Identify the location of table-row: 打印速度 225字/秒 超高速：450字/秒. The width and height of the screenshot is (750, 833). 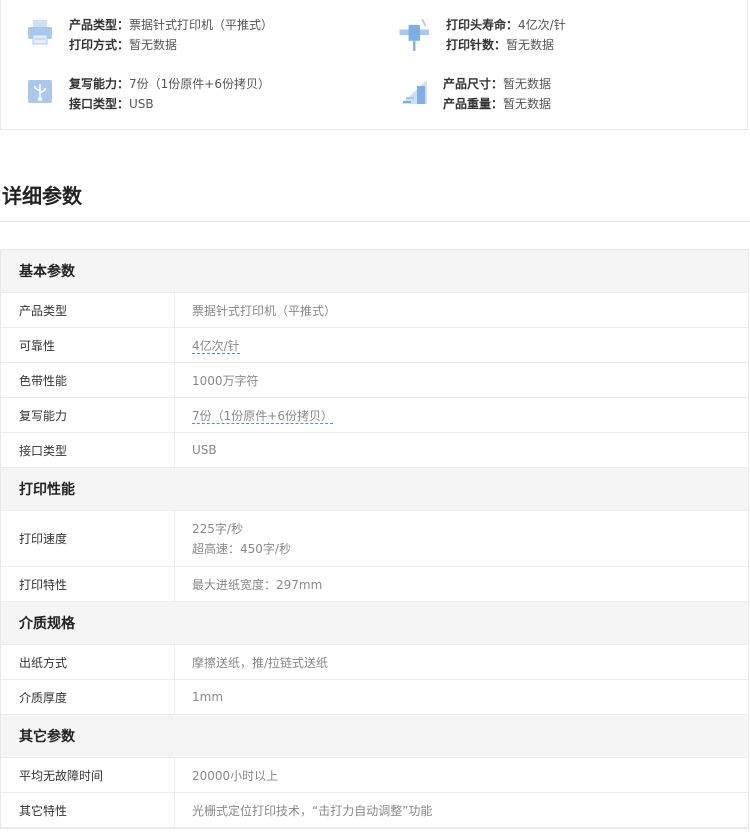
(374, 539).